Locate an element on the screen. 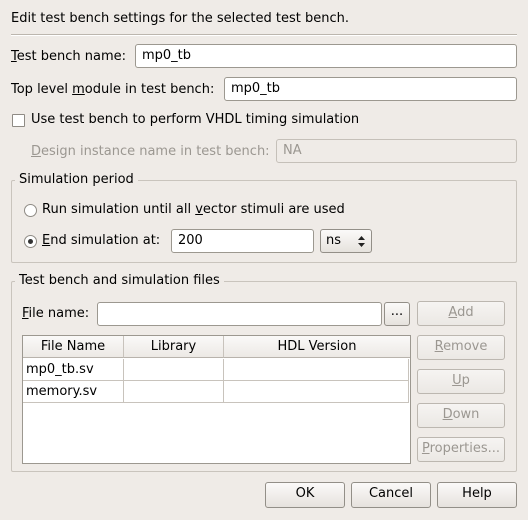 The width and height of the screenshot is (528, 520). header-separator is located at coordinates (264, 35).